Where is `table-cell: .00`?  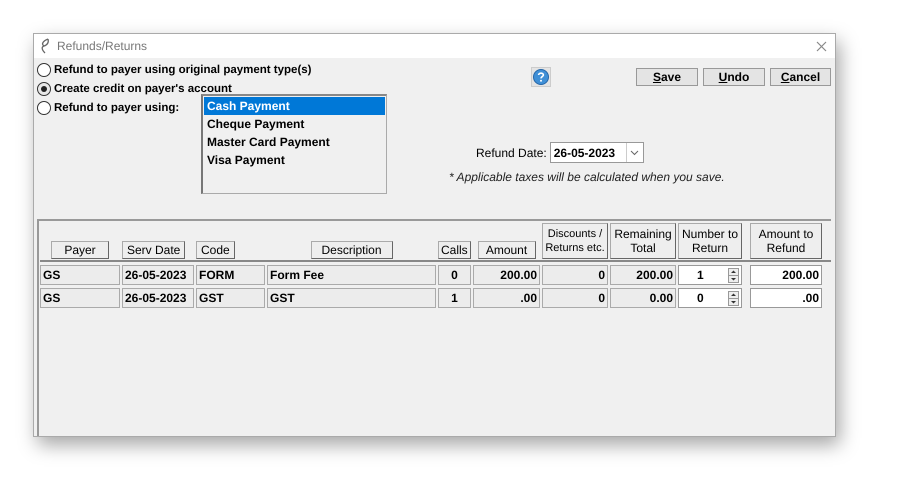 table-cell: .00 is located at coordinates (506, 298).